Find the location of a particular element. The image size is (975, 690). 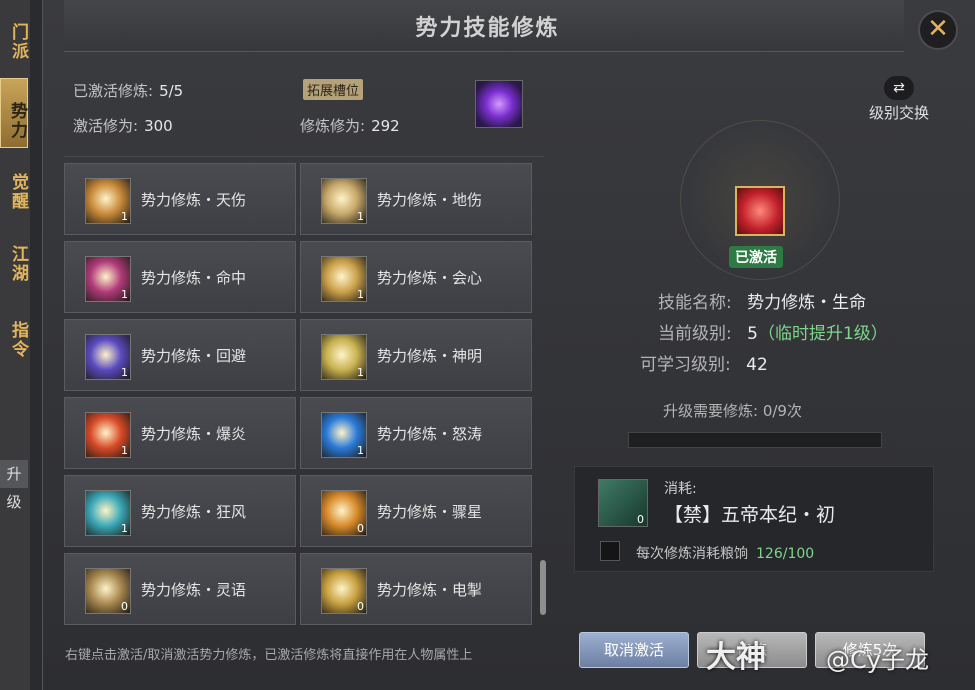

skill-name: 势力修炼・电掣 is located at coordinates (430, 590).